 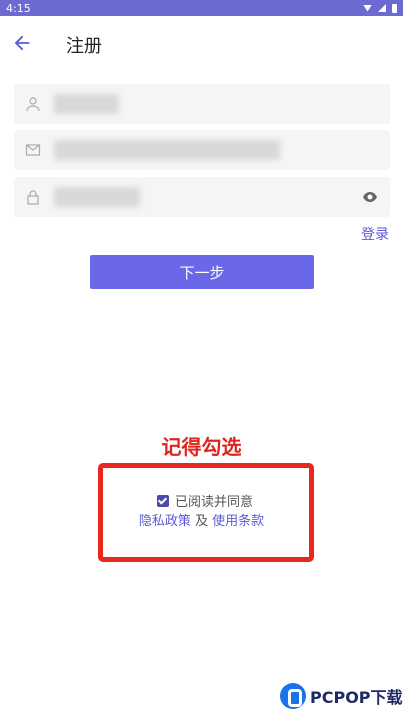 I want to click on username-field: ██████, so click(x=202, y=104).